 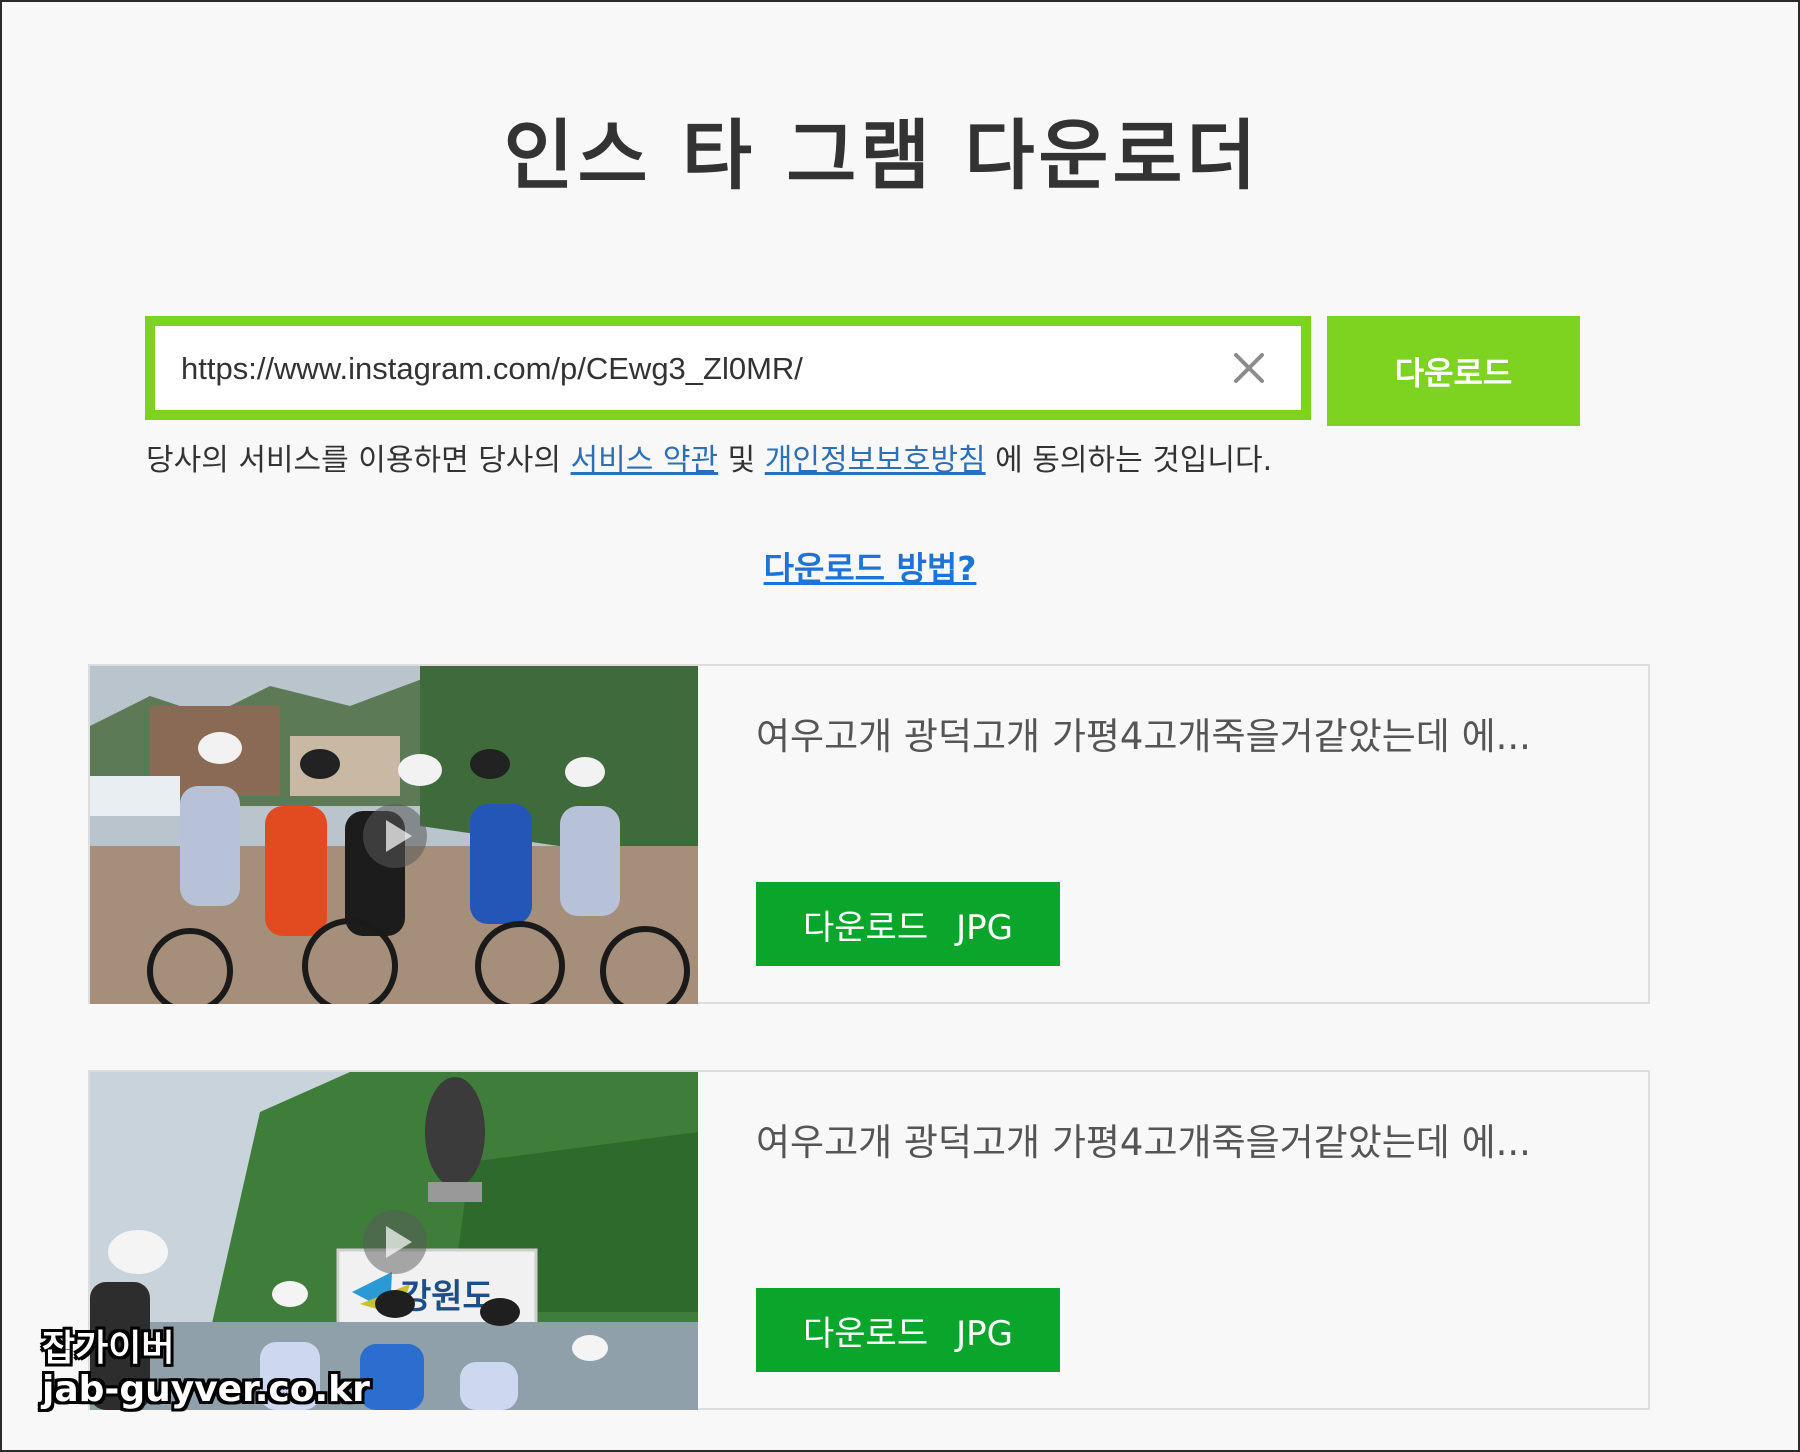 I want to click on how-to-download-link: 다운로드 방법?, so click(x=870, y=568).